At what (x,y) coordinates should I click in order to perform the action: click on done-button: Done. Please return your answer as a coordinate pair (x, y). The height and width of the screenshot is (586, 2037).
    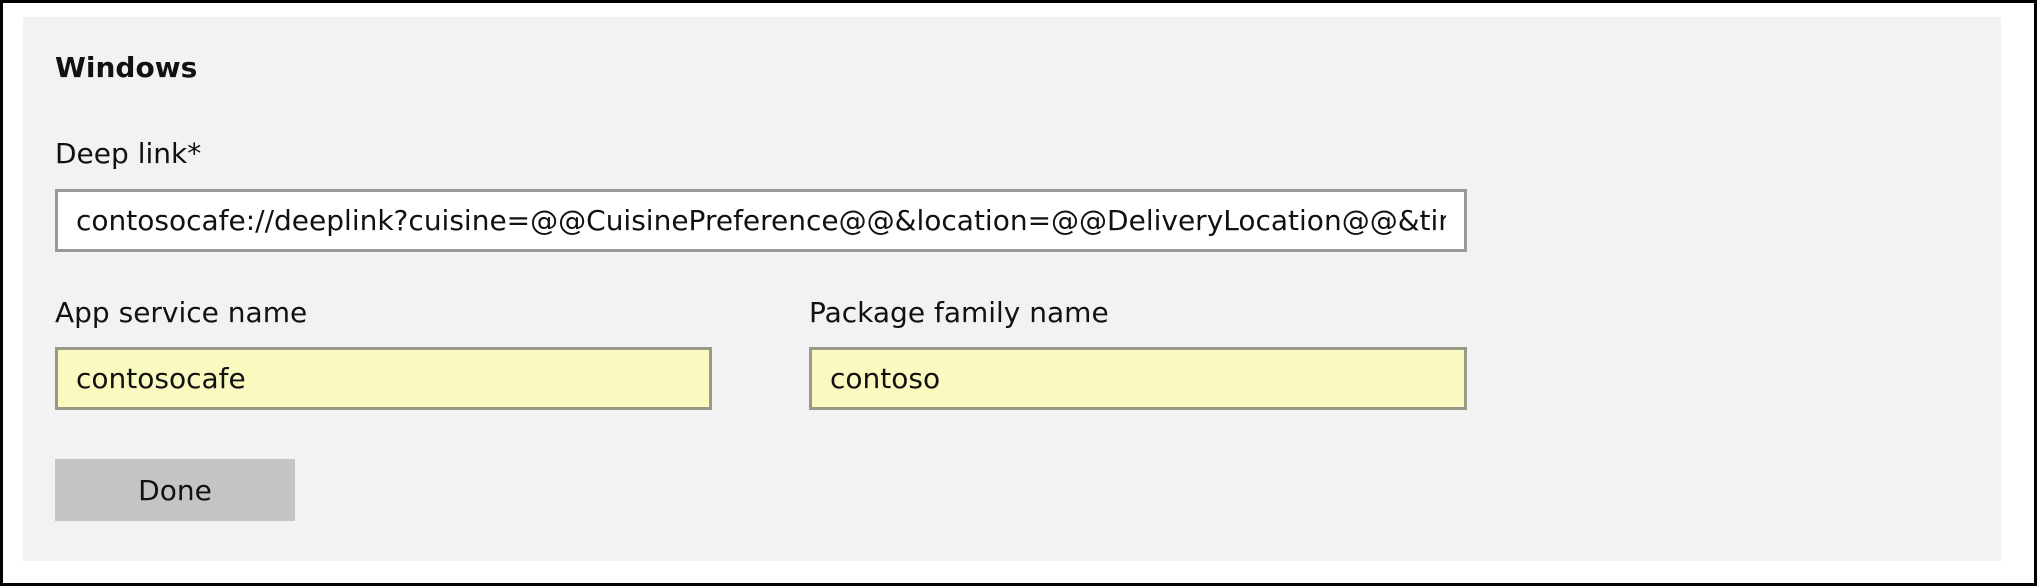
    Looking at the image, I should click on (175, 490).